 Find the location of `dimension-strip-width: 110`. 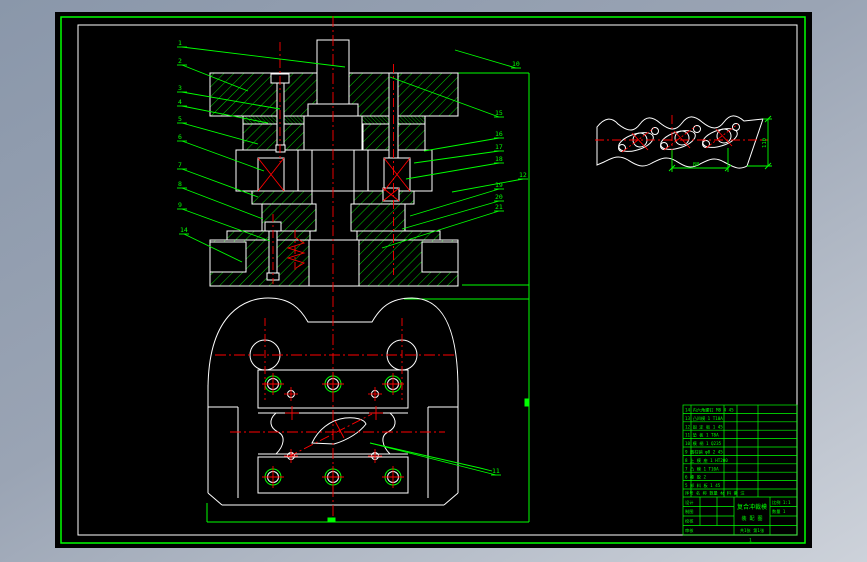

dimension-strip-width: 110 is located at coordinates (765, 143).